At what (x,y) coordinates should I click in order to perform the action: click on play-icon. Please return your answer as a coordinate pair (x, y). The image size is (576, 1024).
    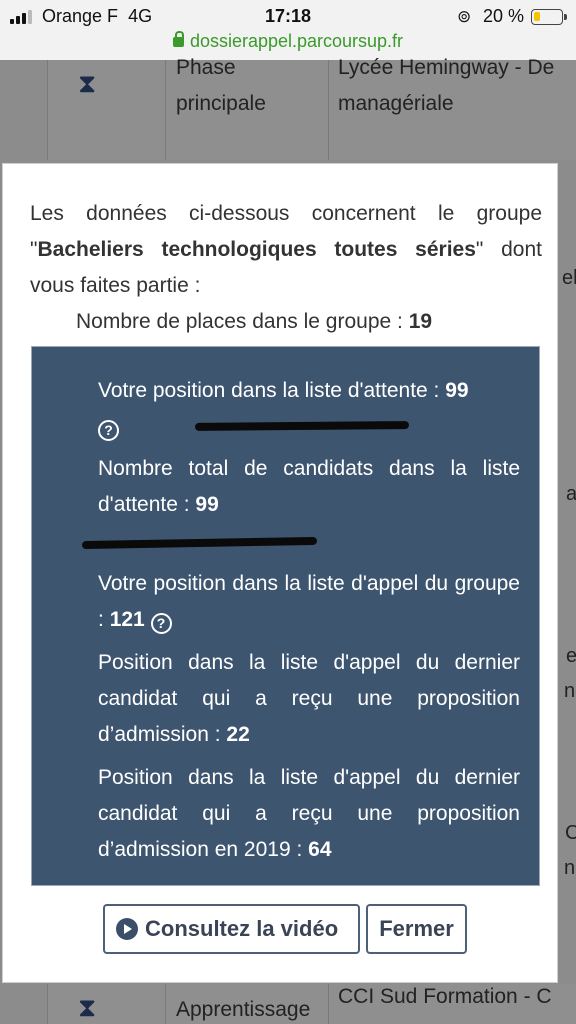
    Looking at the image, I should click on (127, 929).